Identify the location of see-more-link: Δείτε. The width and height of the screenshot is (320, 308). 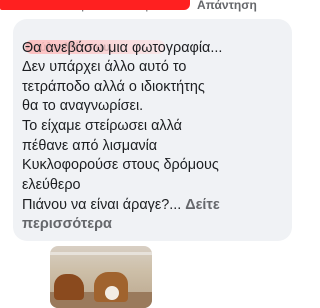
(202, 205).